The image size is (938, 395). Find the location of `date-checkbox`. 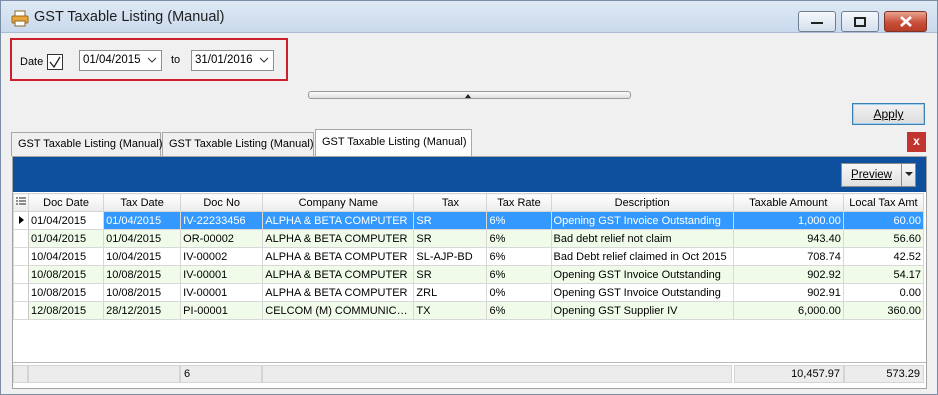

date-checkbox is located at coordinates (55, 62).